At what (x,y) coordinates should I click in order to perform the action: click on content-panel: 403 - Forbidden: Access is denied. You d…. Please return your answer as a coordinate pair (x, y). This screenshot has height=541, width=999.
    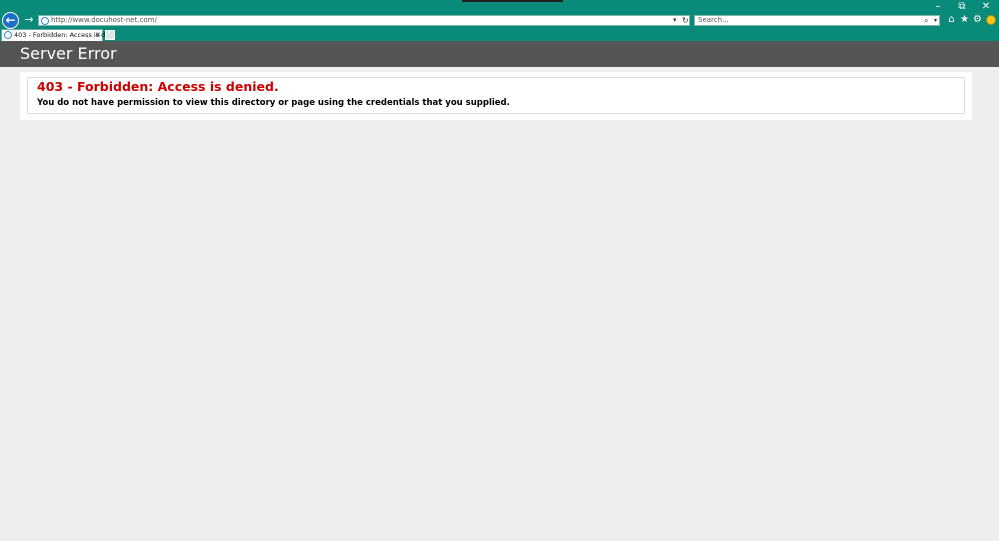
    Looking at the image, I should click on (496, 96).